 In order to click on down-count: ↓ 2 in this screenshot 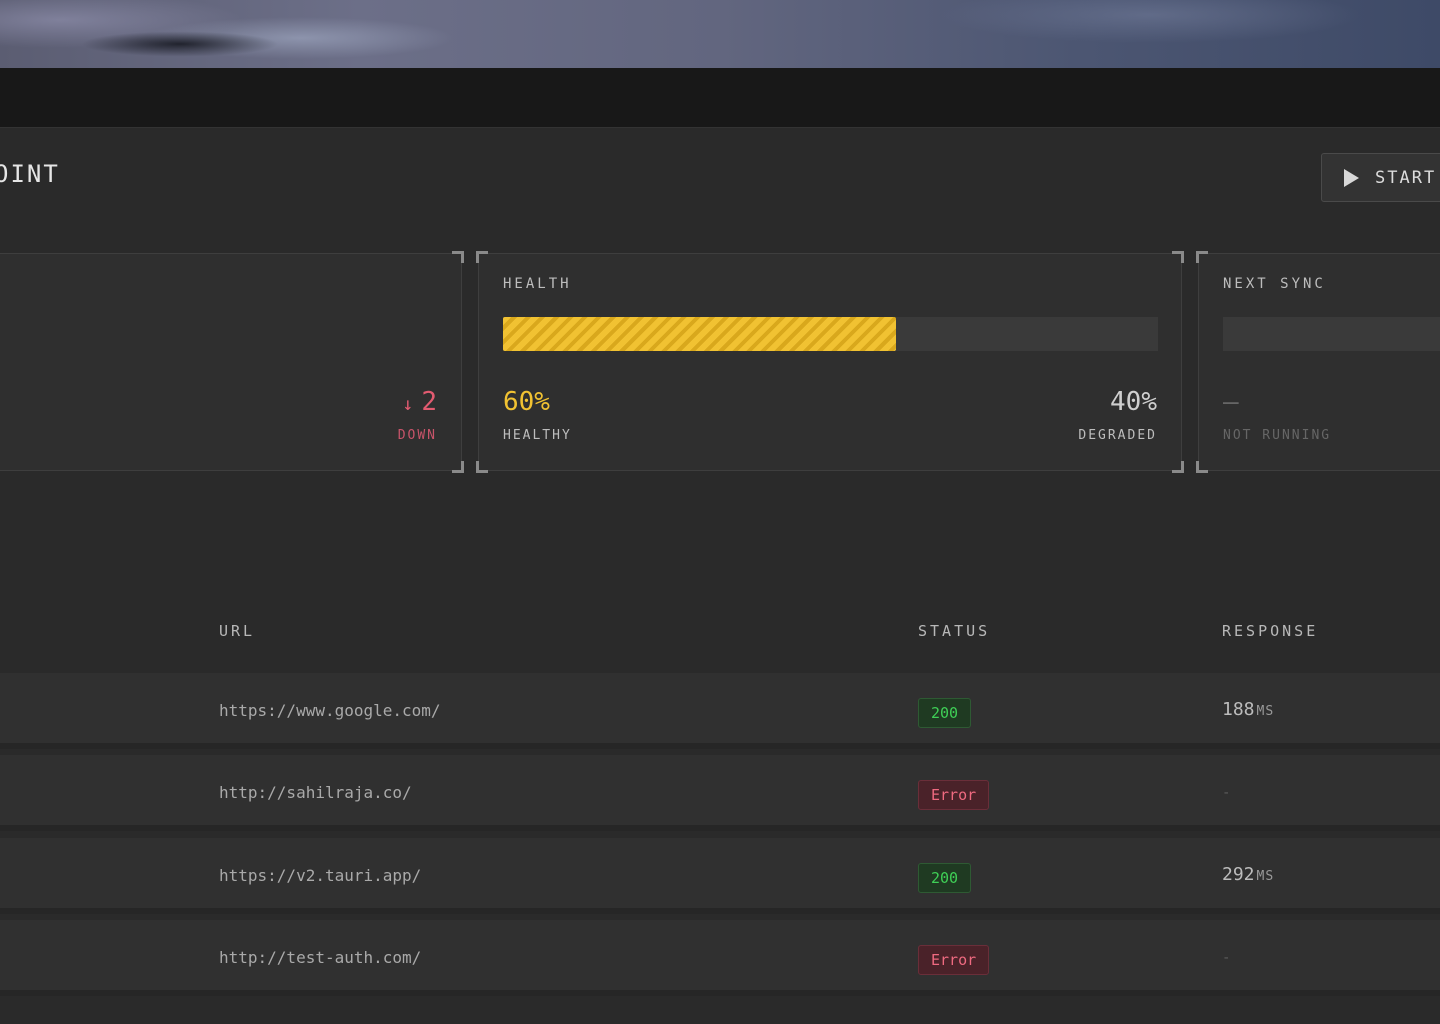, I will do `click(420, 402)`.